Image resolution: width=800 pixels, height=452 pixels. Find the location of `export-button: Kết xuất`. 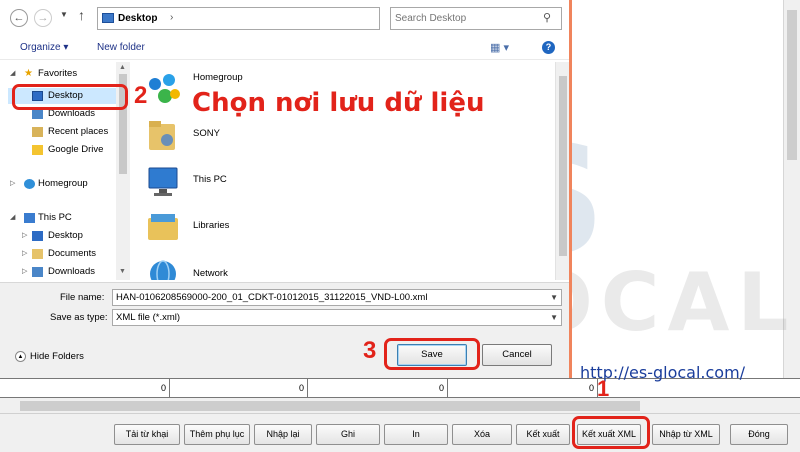

export-button: Kết xuất is located at coordinates (543, 434).